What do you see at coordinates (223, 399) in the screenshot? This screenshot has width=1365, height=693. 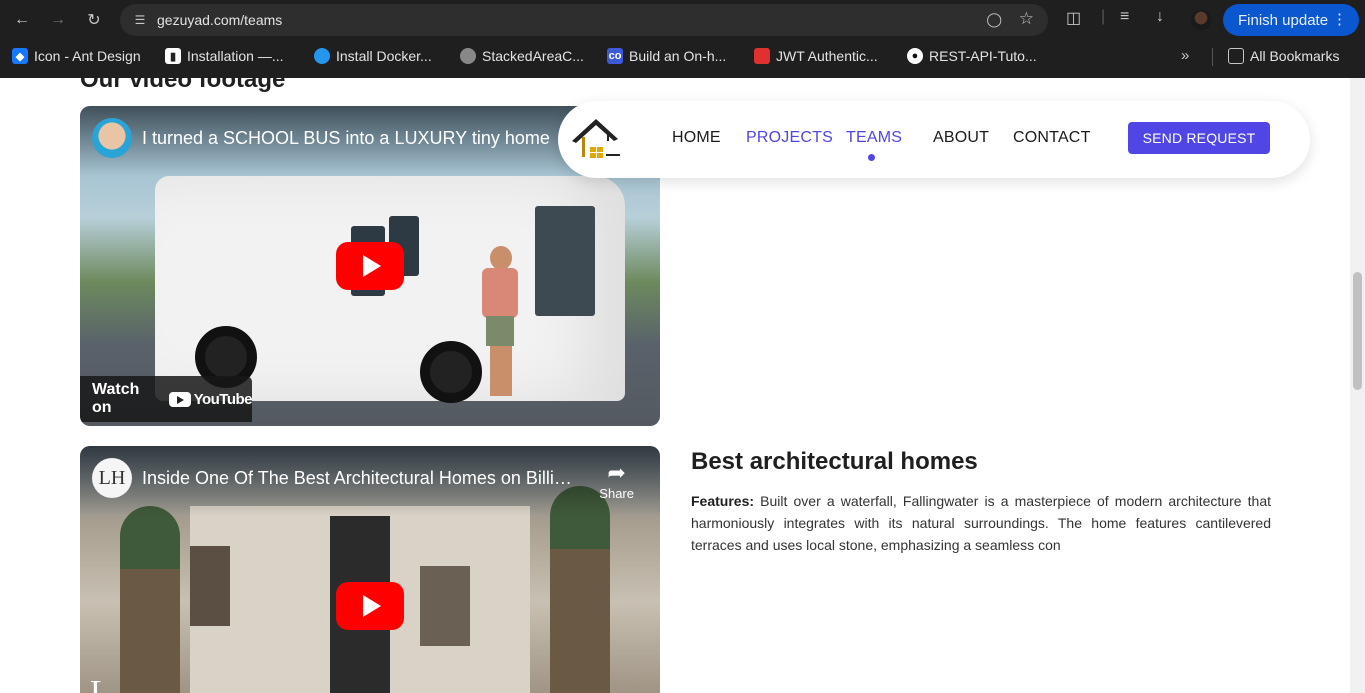 I see `youtube-label: YouTube` at bounding box center [223, 399].